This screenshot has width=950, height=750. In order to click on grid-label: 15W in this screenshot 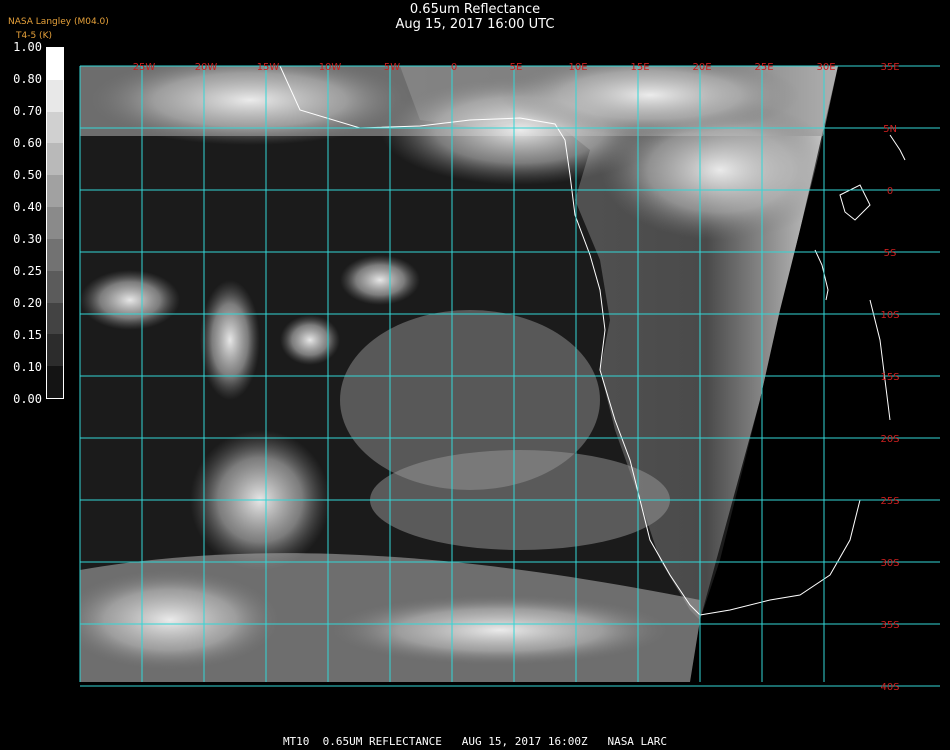, I will do `click(268, 67)`.